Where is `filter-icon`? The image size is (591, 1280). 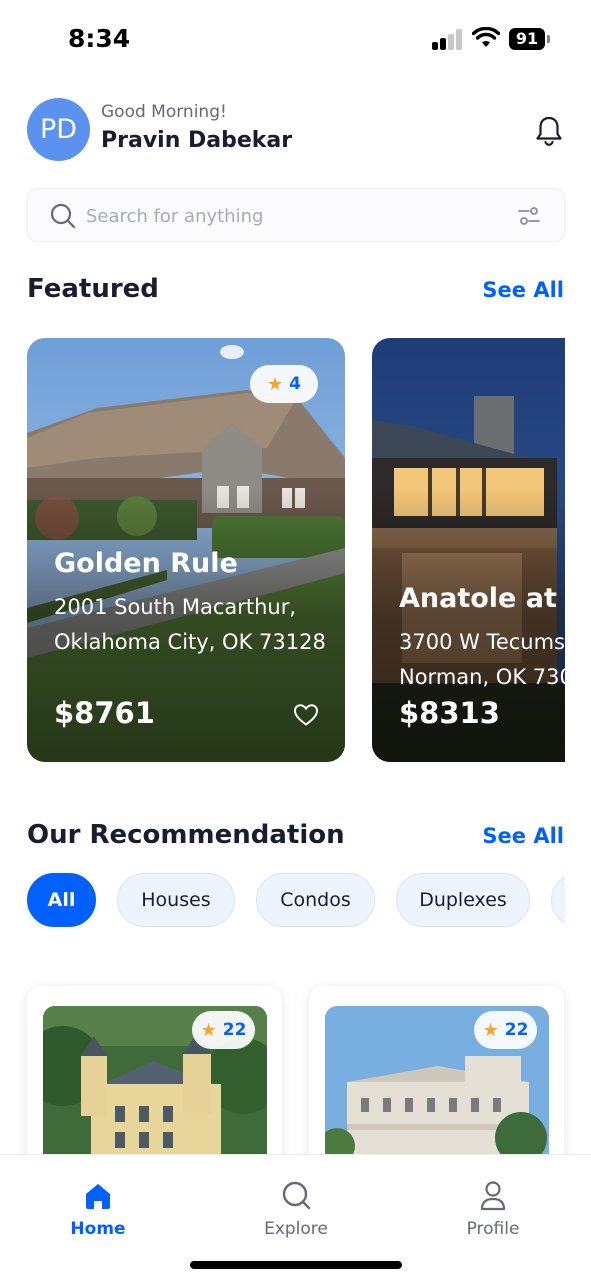 filter-icon is located at coordinates (529, 216).